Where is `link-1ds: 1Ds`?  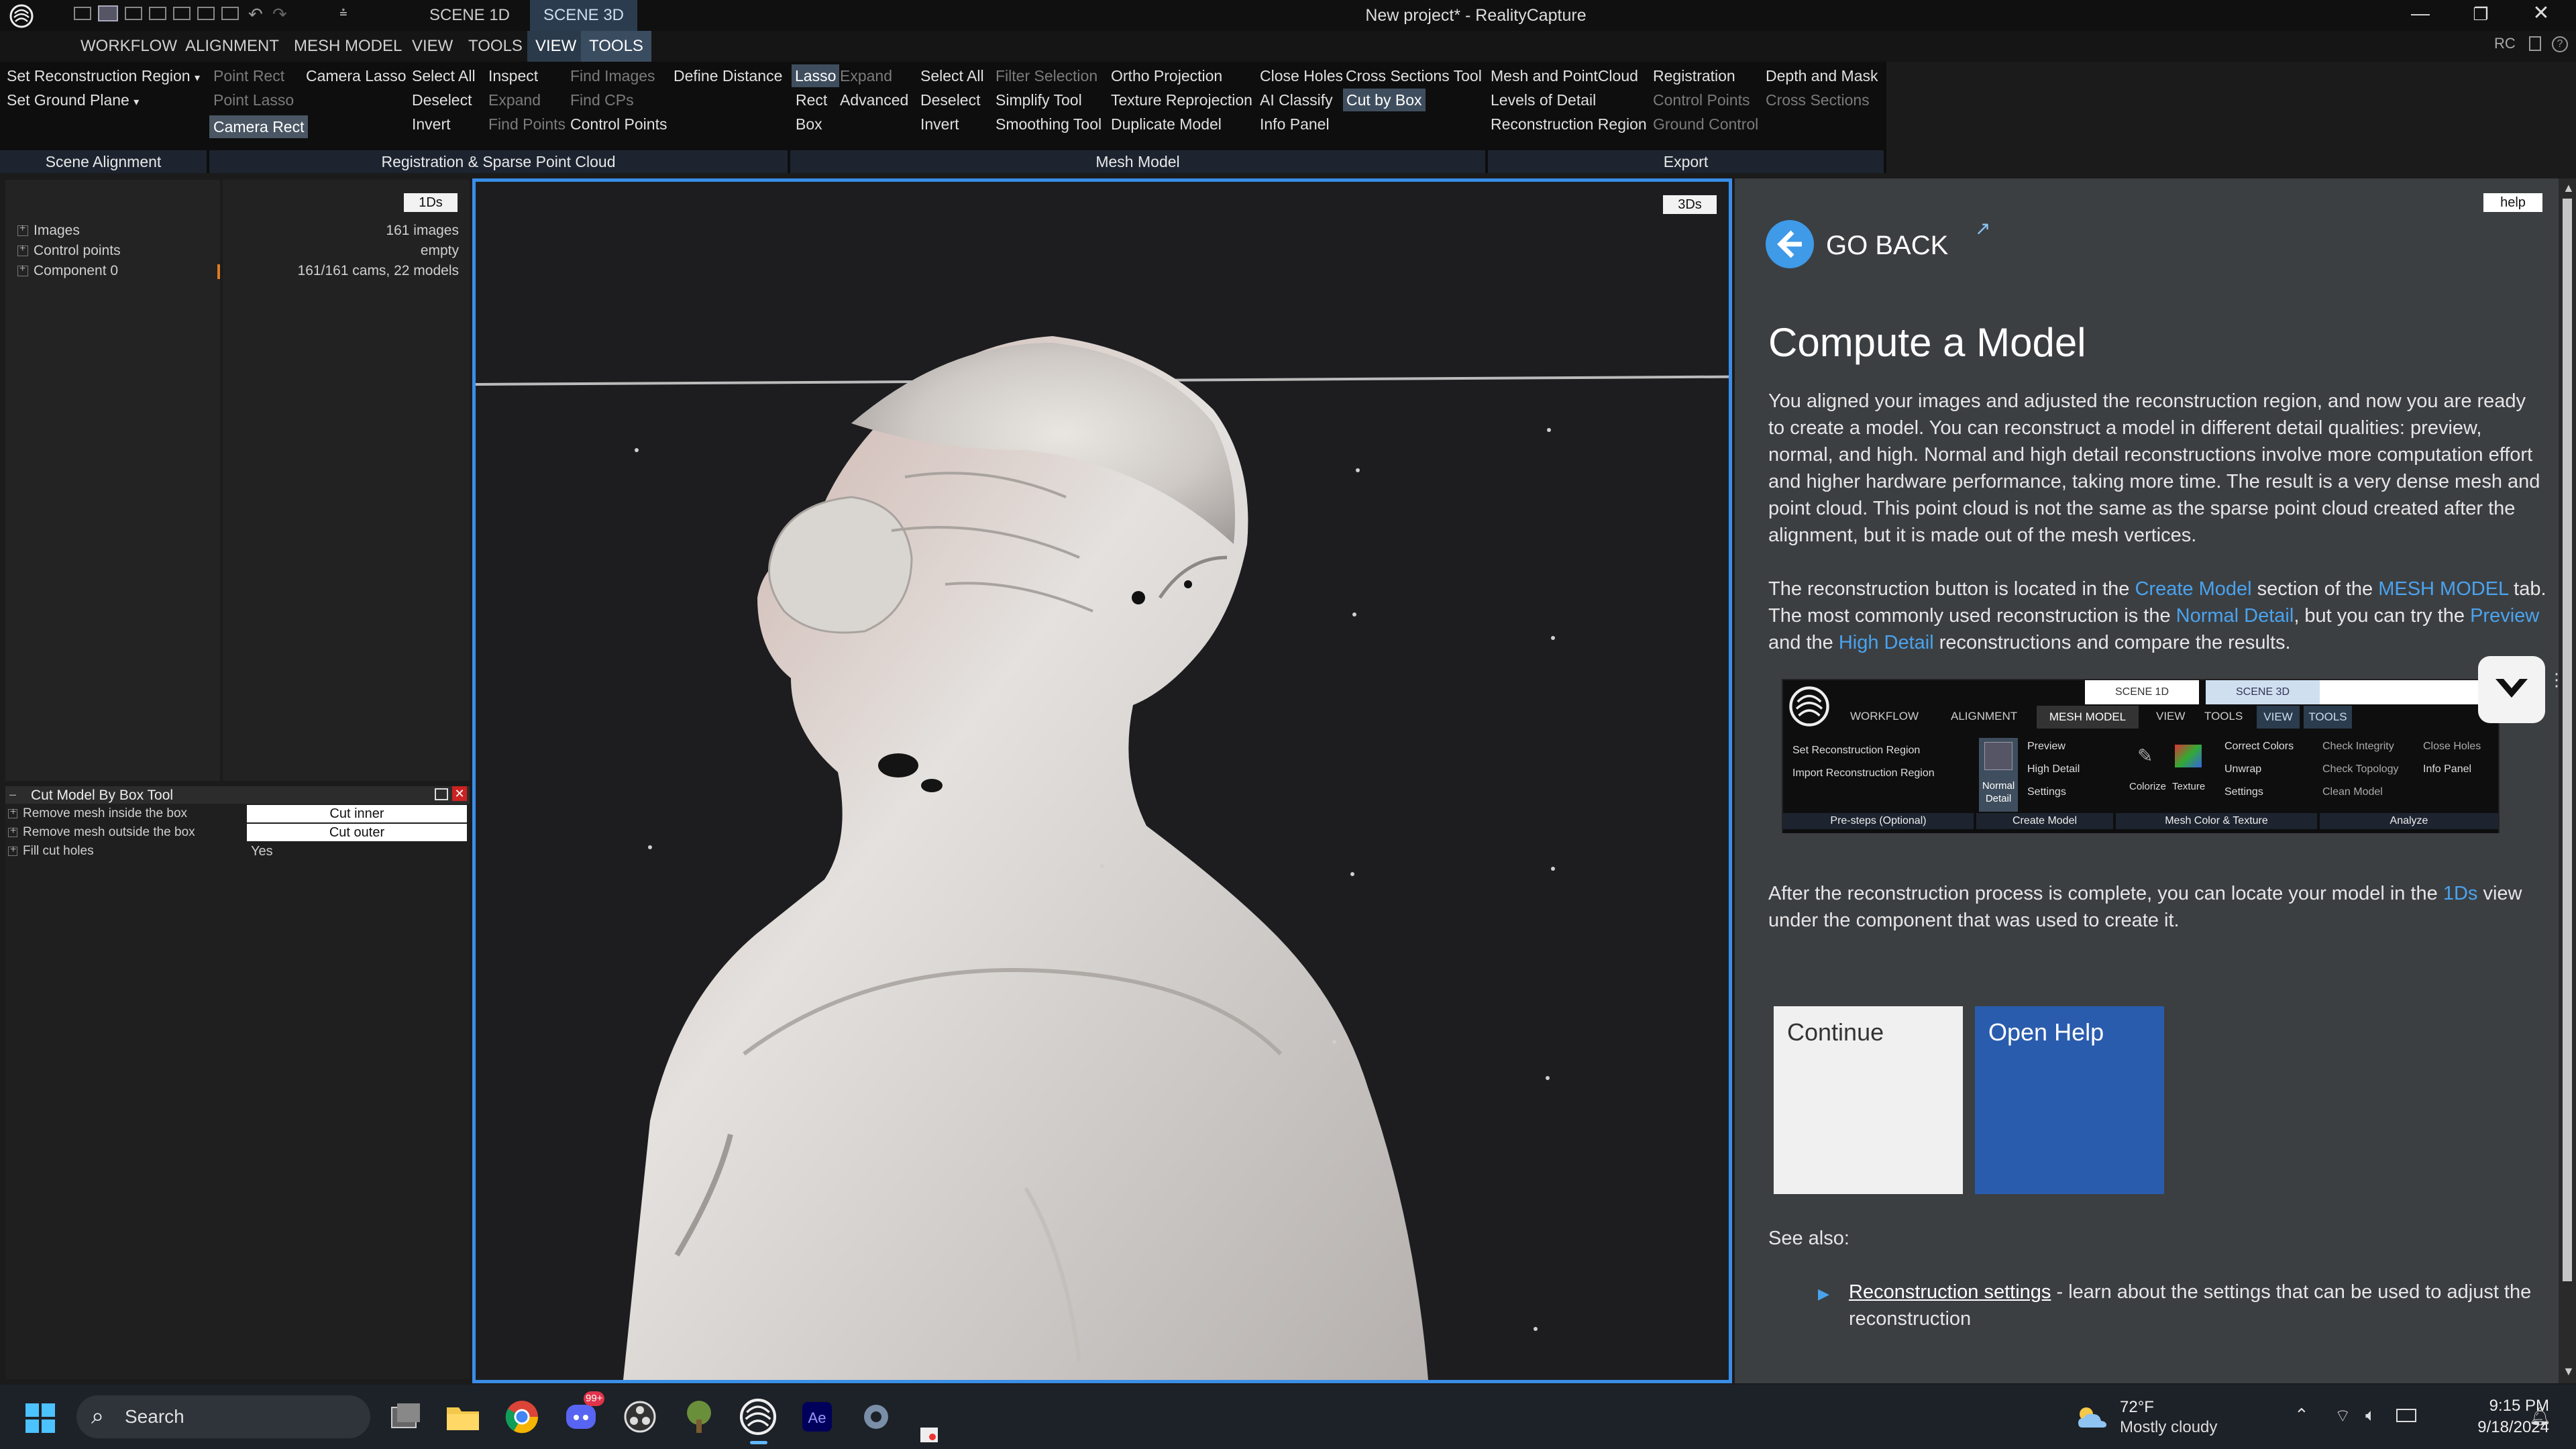 link-1ds: 1Ds is located at coordinates (2460, 893).